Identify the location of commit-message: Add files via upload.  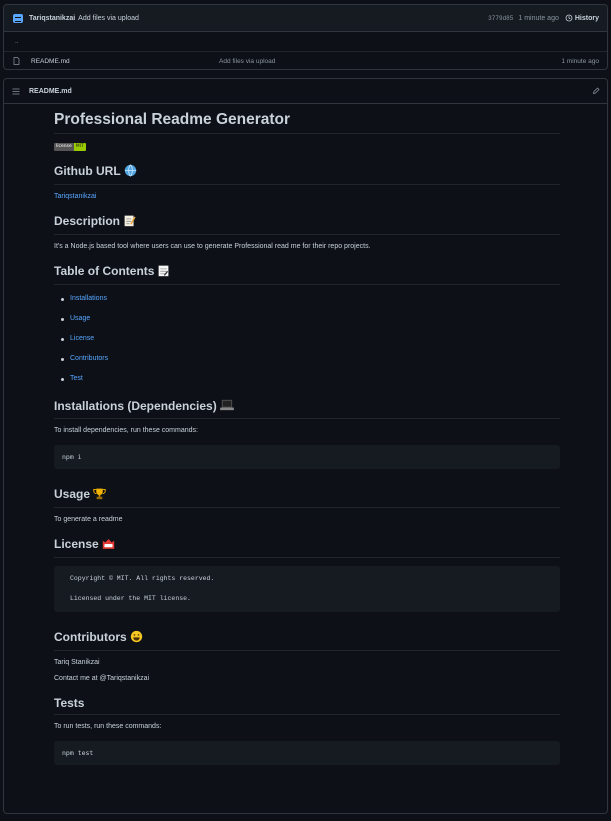
(108, 18).